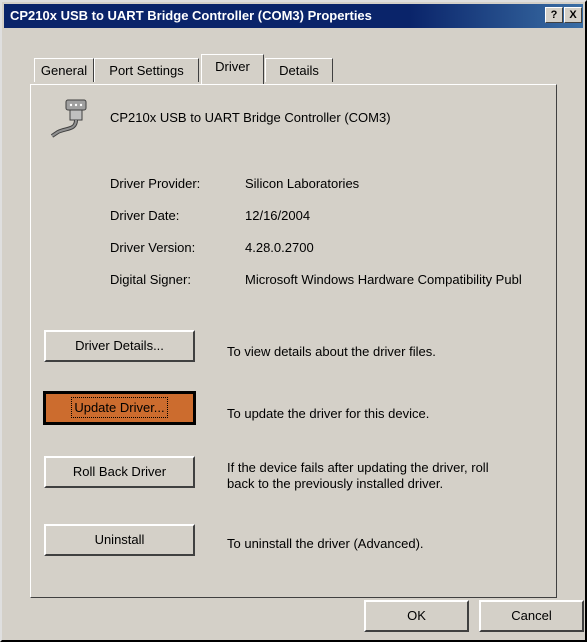  Describe the element at coordinates (299, 70) in the screenshot. I see `tab-details: Details` at that location.